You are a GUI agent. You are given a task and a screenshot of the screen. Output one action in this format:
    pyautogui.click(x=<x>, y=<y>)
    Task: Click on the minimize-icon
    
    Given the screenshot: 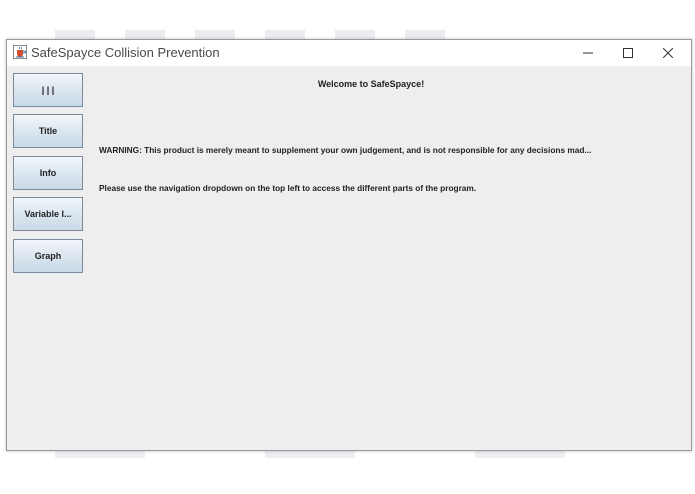 What is the action you would take?
    pyautogui.click(x=588, y=53)
    